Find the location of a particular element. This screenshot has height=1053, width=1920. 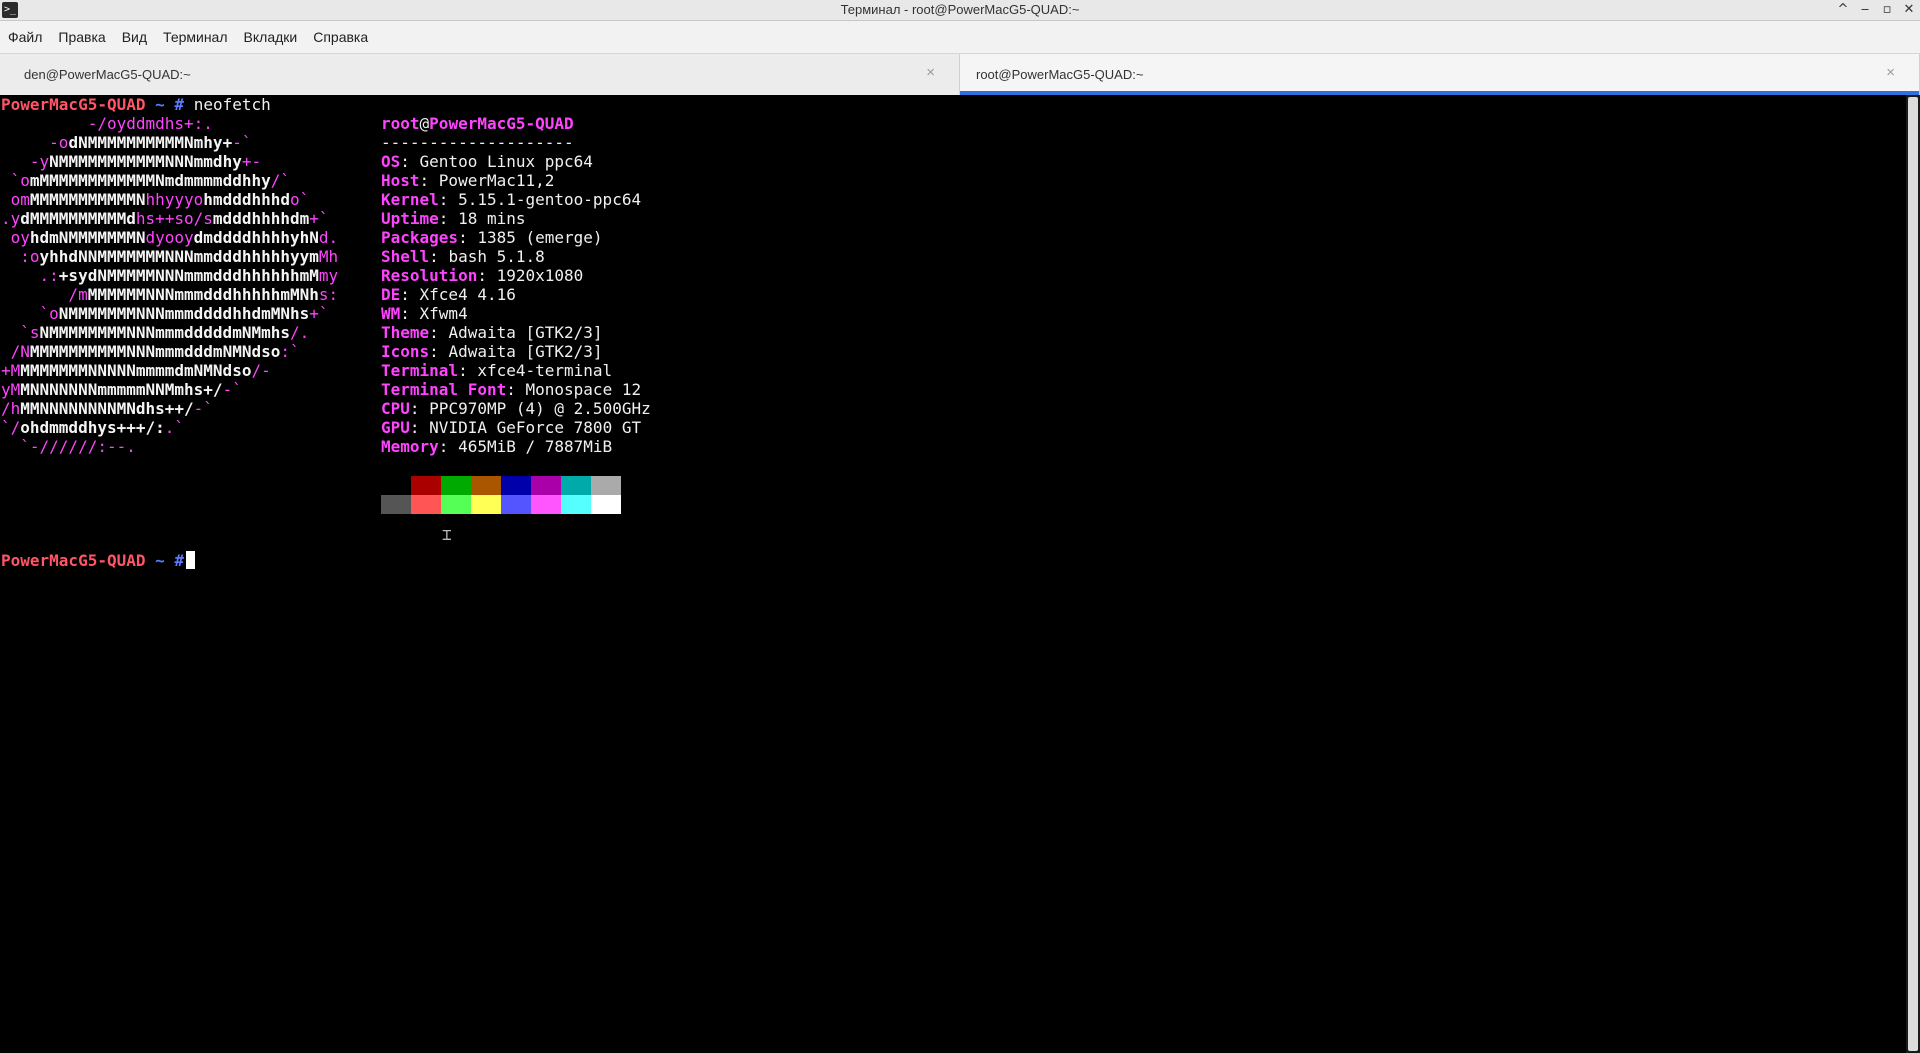

logo-fragment: .: is located at coordinates (30, 275).